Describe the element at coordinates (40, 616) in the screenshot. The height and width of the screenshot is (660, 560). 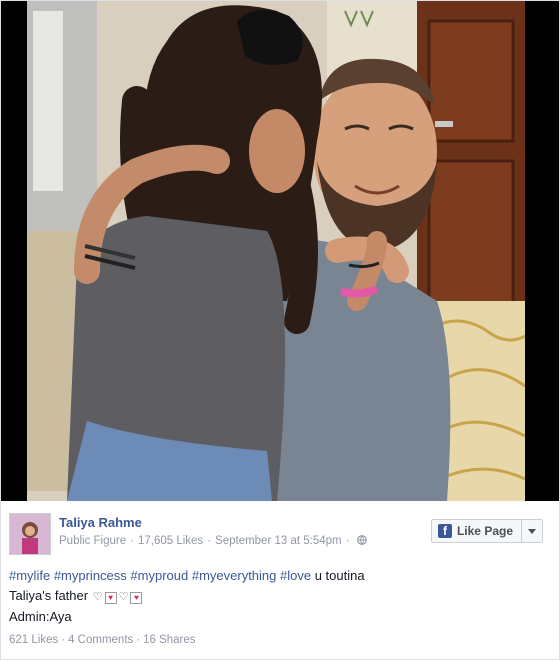
I see `post-line-3-text: Admin:Aya` at that location.